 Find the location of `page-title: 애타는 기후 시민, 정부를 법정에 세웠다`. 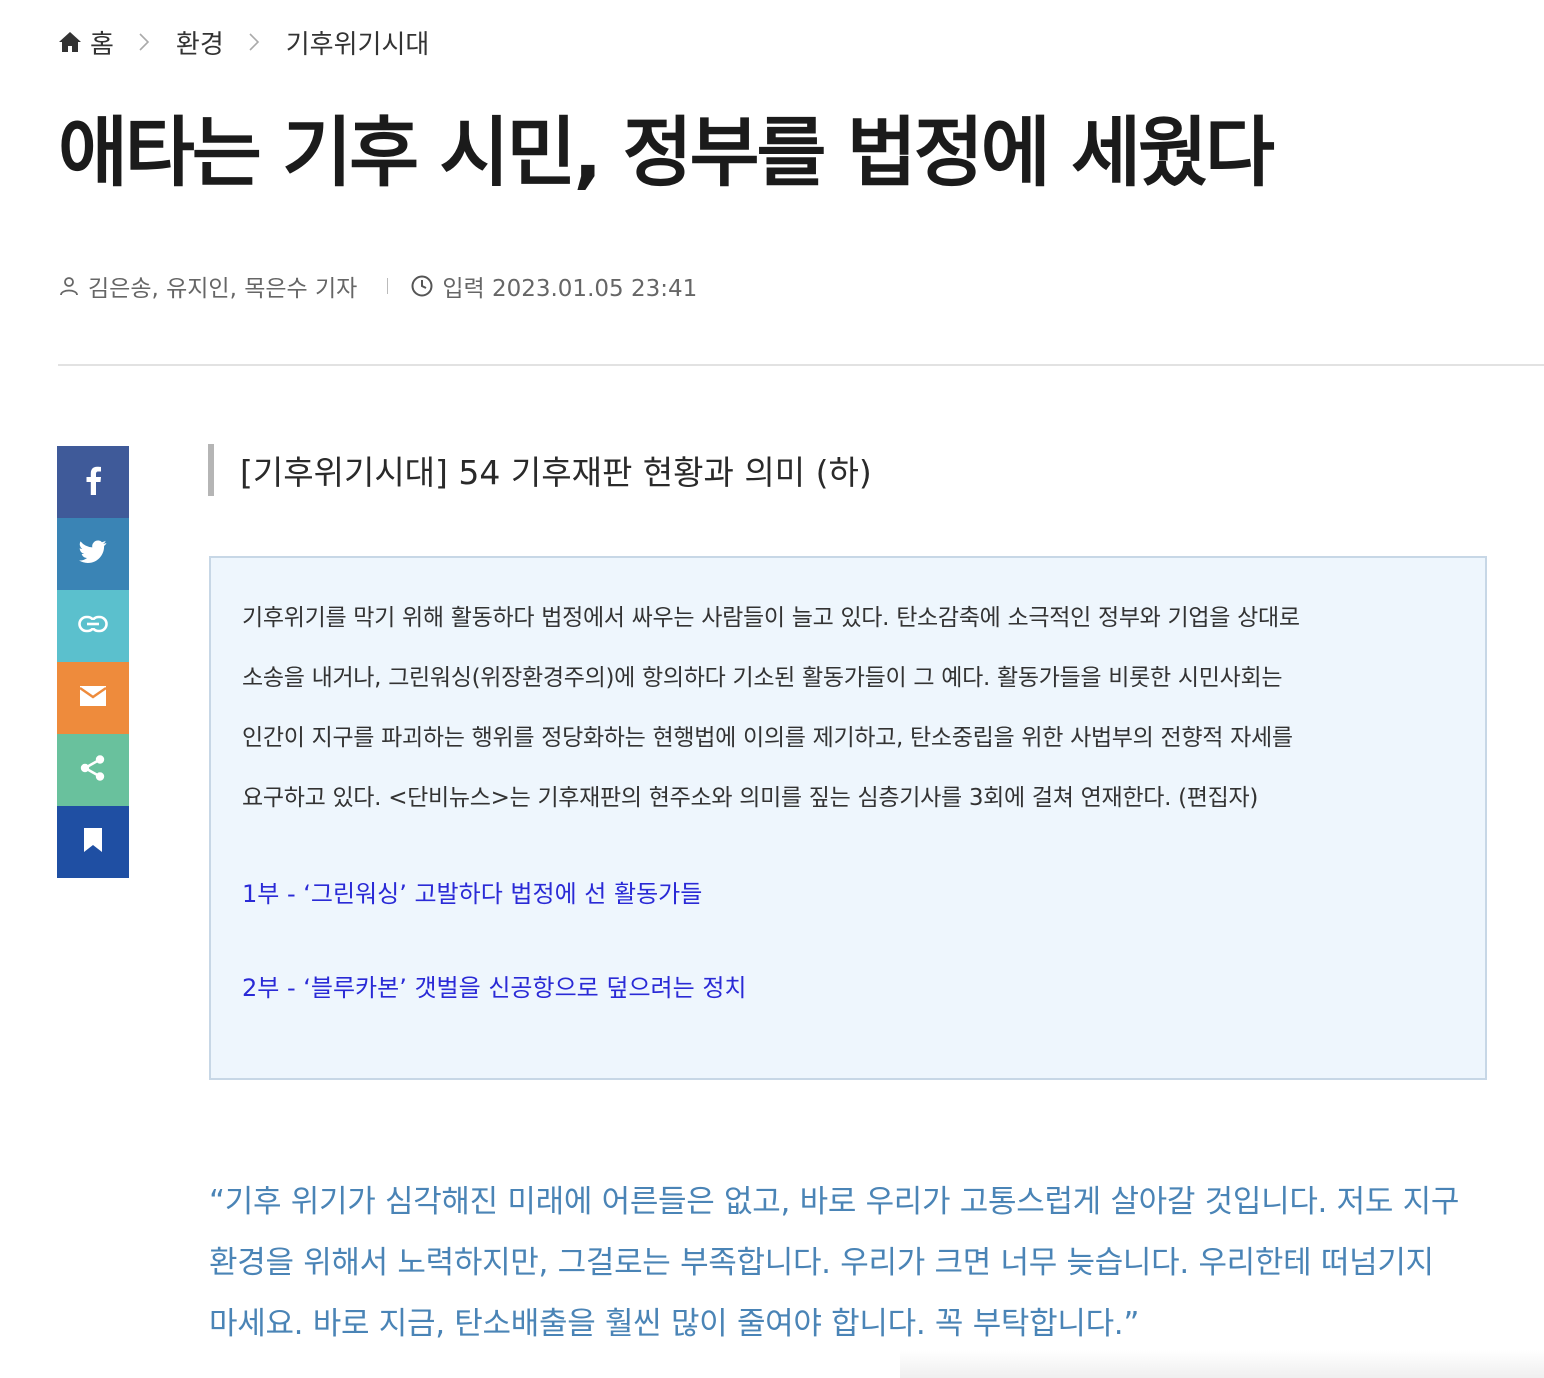

page-title: 애타는 기후 시민, 정부를 법정에 세웠다 is located at coordinates (666, 152).